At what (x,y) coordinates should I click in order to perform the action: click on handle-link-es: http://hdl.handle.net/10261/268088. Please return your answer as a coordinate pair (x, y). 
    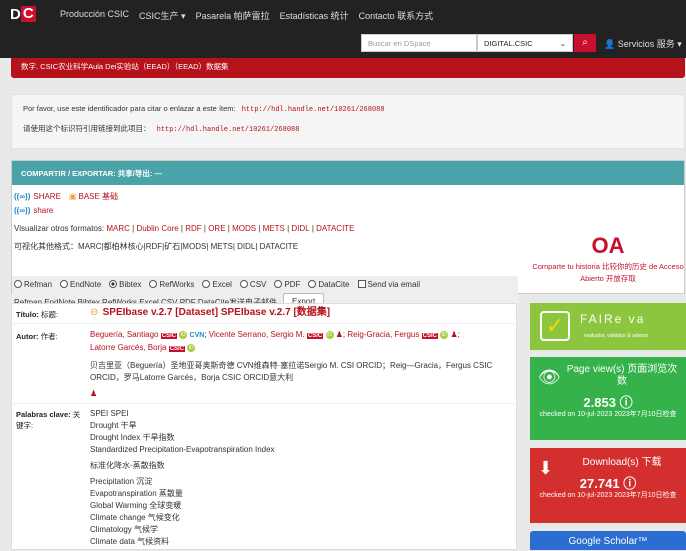
    Looking at the image, I should click on (313, 110).